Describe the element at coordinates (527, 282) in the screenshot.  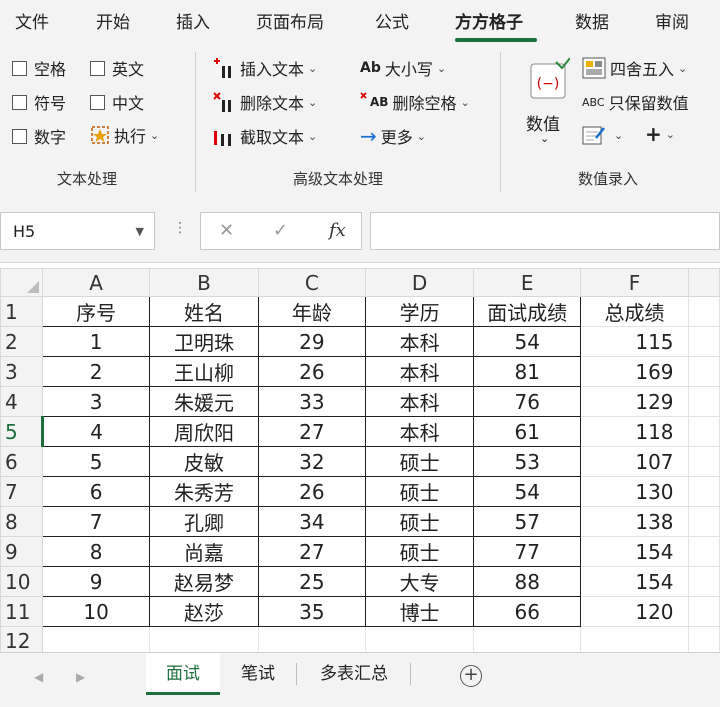
I see `column-header-e: E` at that location.